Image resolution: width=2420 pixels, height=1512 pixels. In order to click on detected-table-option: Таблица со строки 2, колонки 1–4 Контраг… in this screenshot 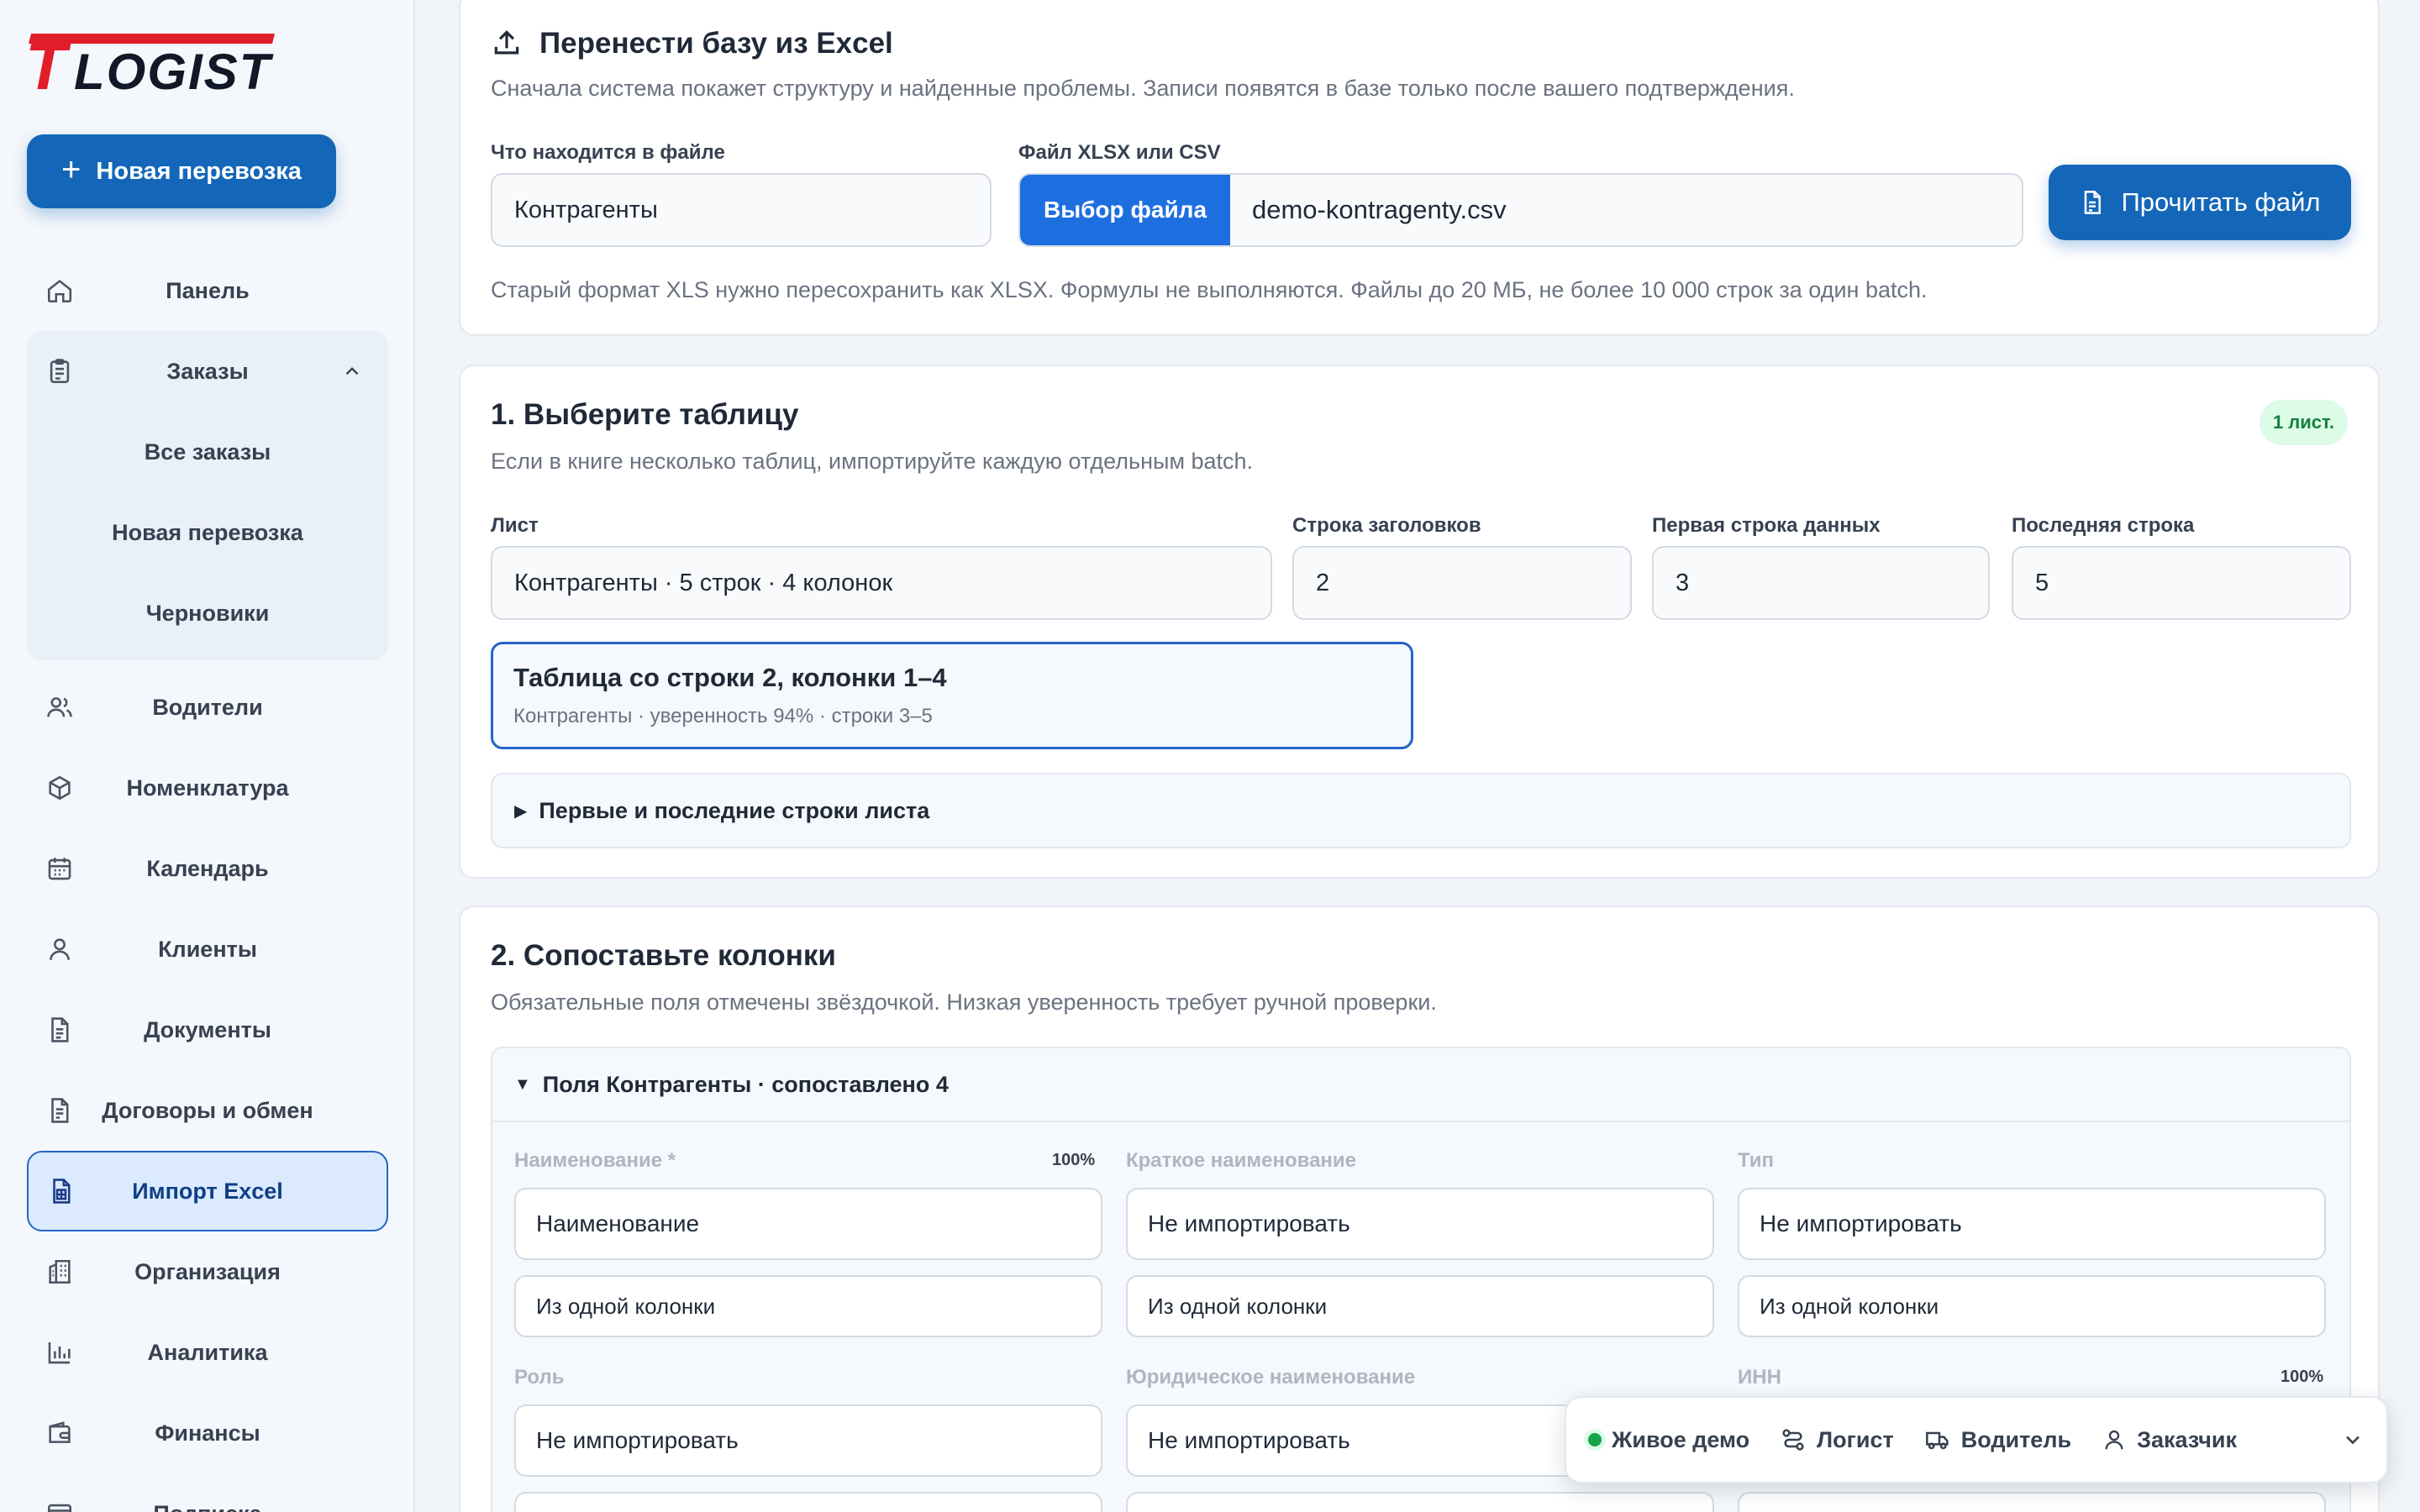, I will do `click(952, 695)`.